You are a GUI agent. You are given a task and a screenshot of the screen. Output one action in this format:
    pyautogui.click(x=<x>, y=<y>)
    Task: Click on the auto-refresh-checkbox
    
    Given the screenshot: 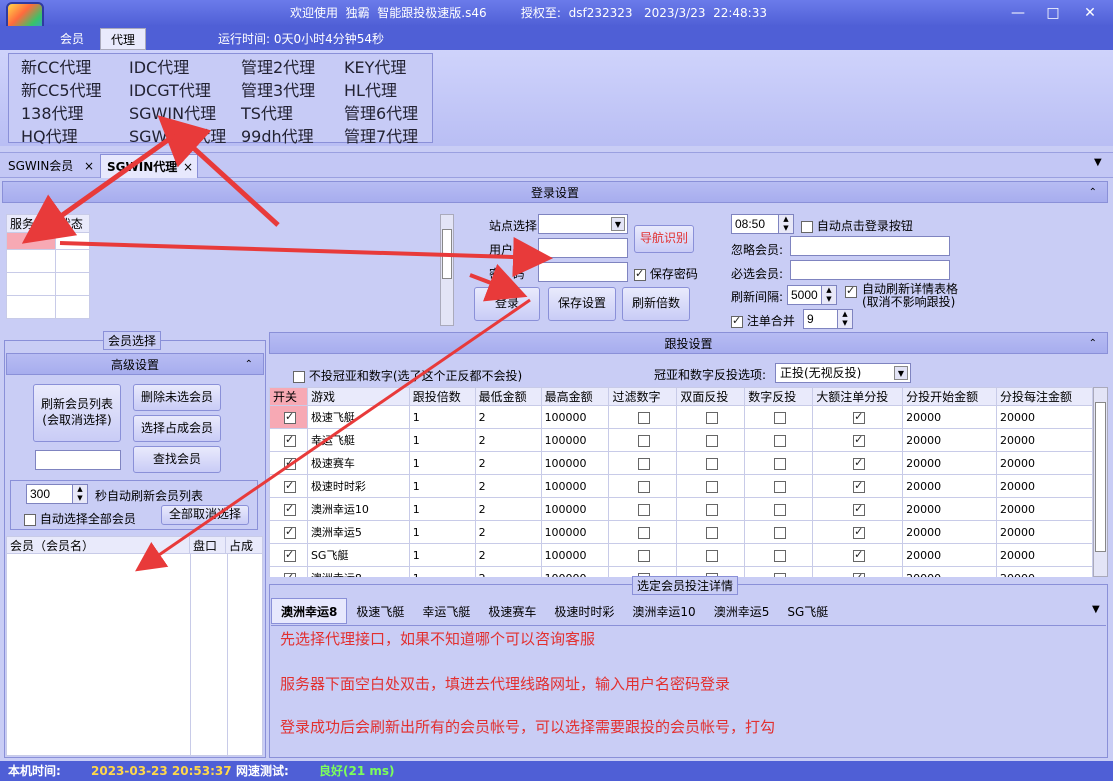 What is the action you would take?
    pyautogui.click(x=851, y=291)
    